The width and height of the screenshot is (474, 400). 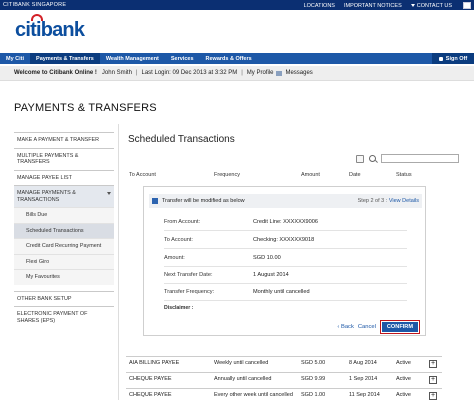 I want to click on row-amount: SGD 1.00, so click(x=313, y=395).